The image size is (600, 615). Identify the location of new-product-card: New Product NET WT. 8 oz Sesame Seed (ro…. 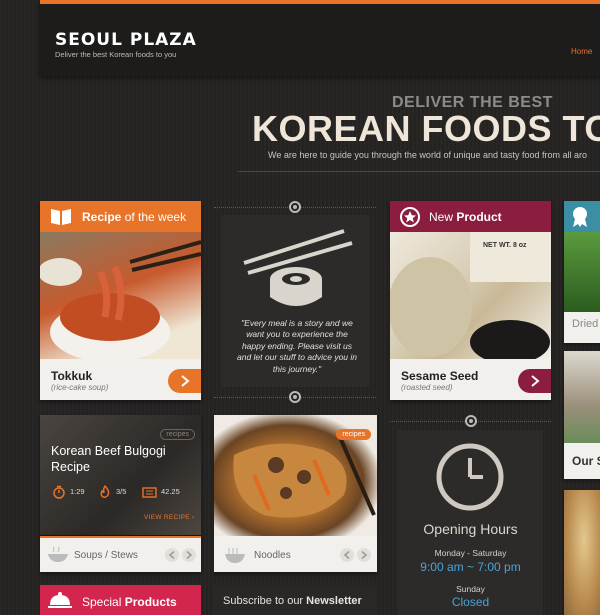
(470, 300).